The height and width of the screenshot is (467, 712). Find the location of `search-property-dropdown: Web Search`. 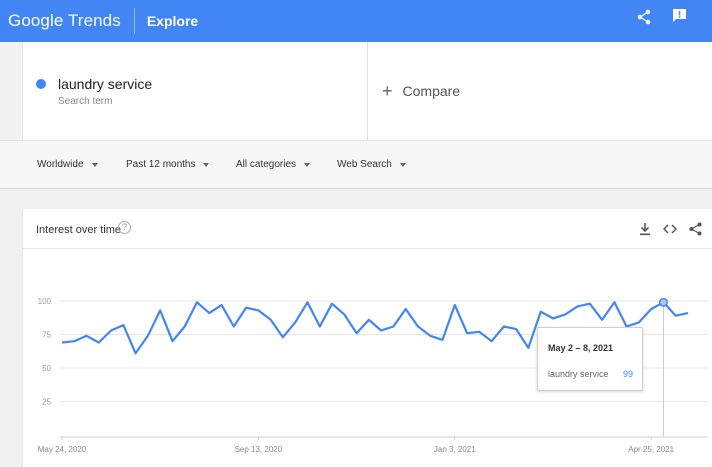

search-property-dropdown: Web Search is located at coordinates (371, 164).